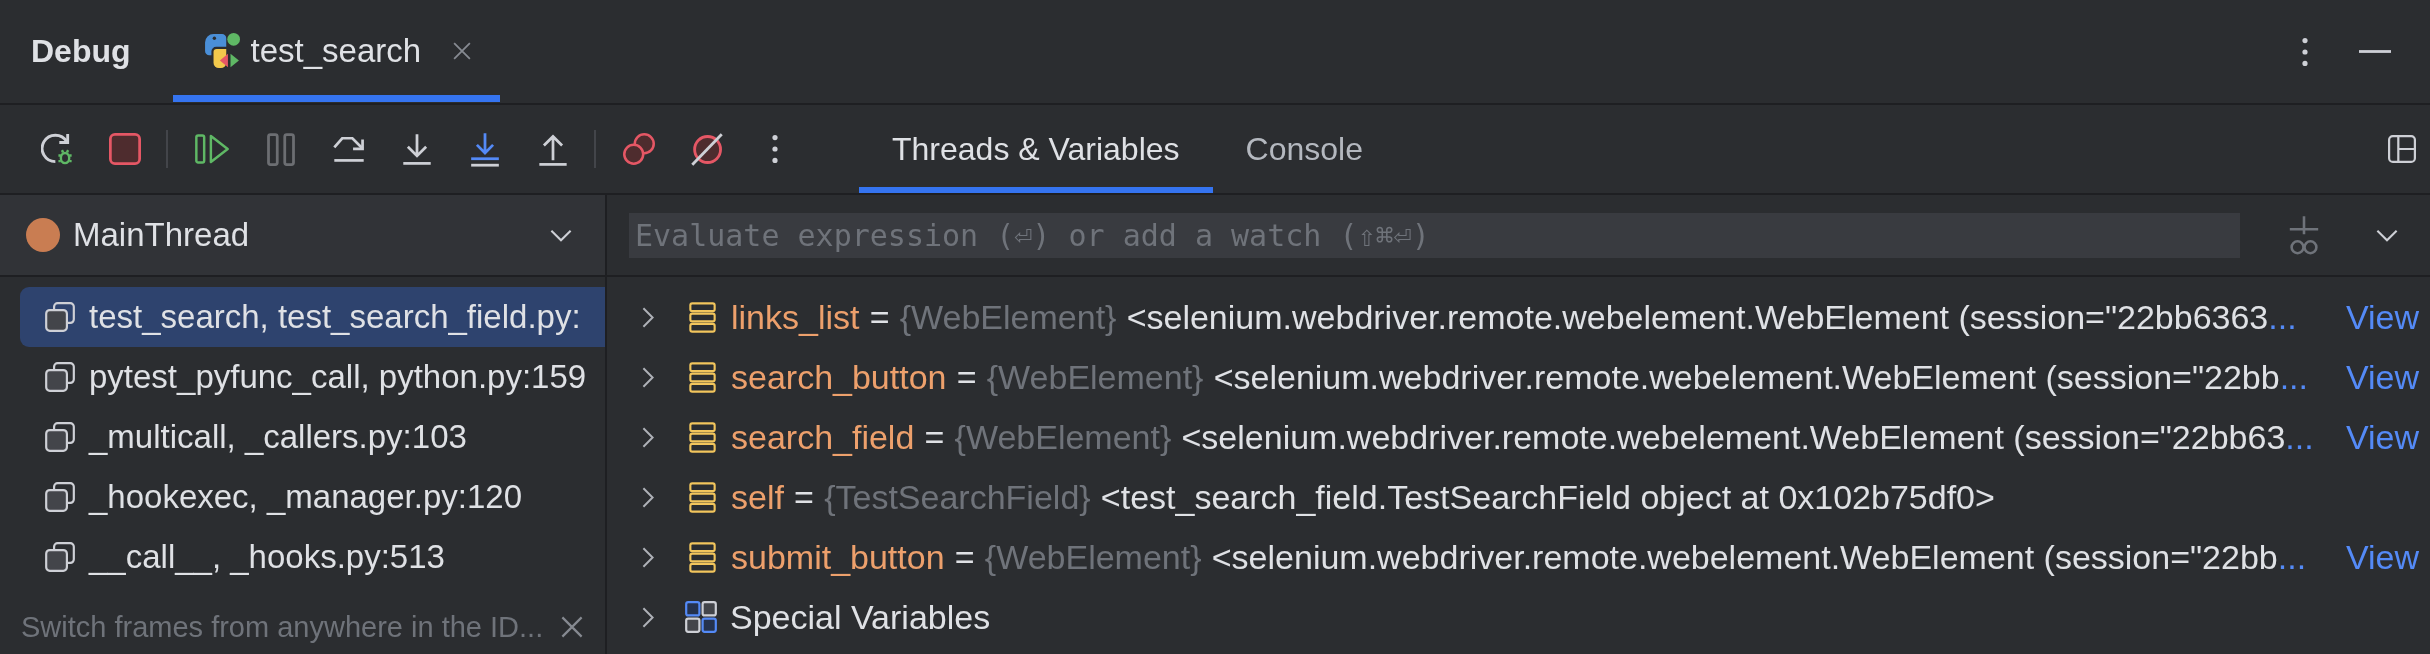 The image size is (2430, 654). I want to click on variable-name: search_button, so click(839, 377).